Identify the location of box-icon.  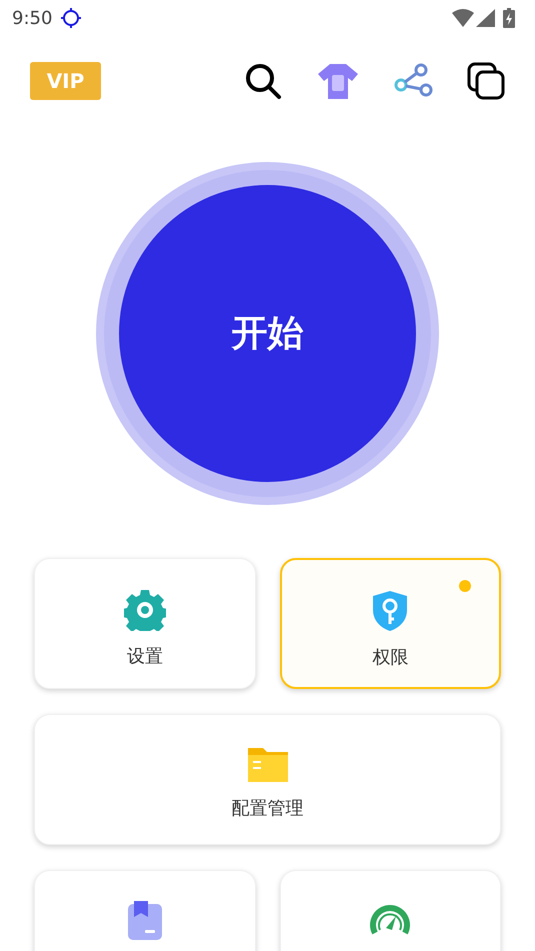
(144, 921).